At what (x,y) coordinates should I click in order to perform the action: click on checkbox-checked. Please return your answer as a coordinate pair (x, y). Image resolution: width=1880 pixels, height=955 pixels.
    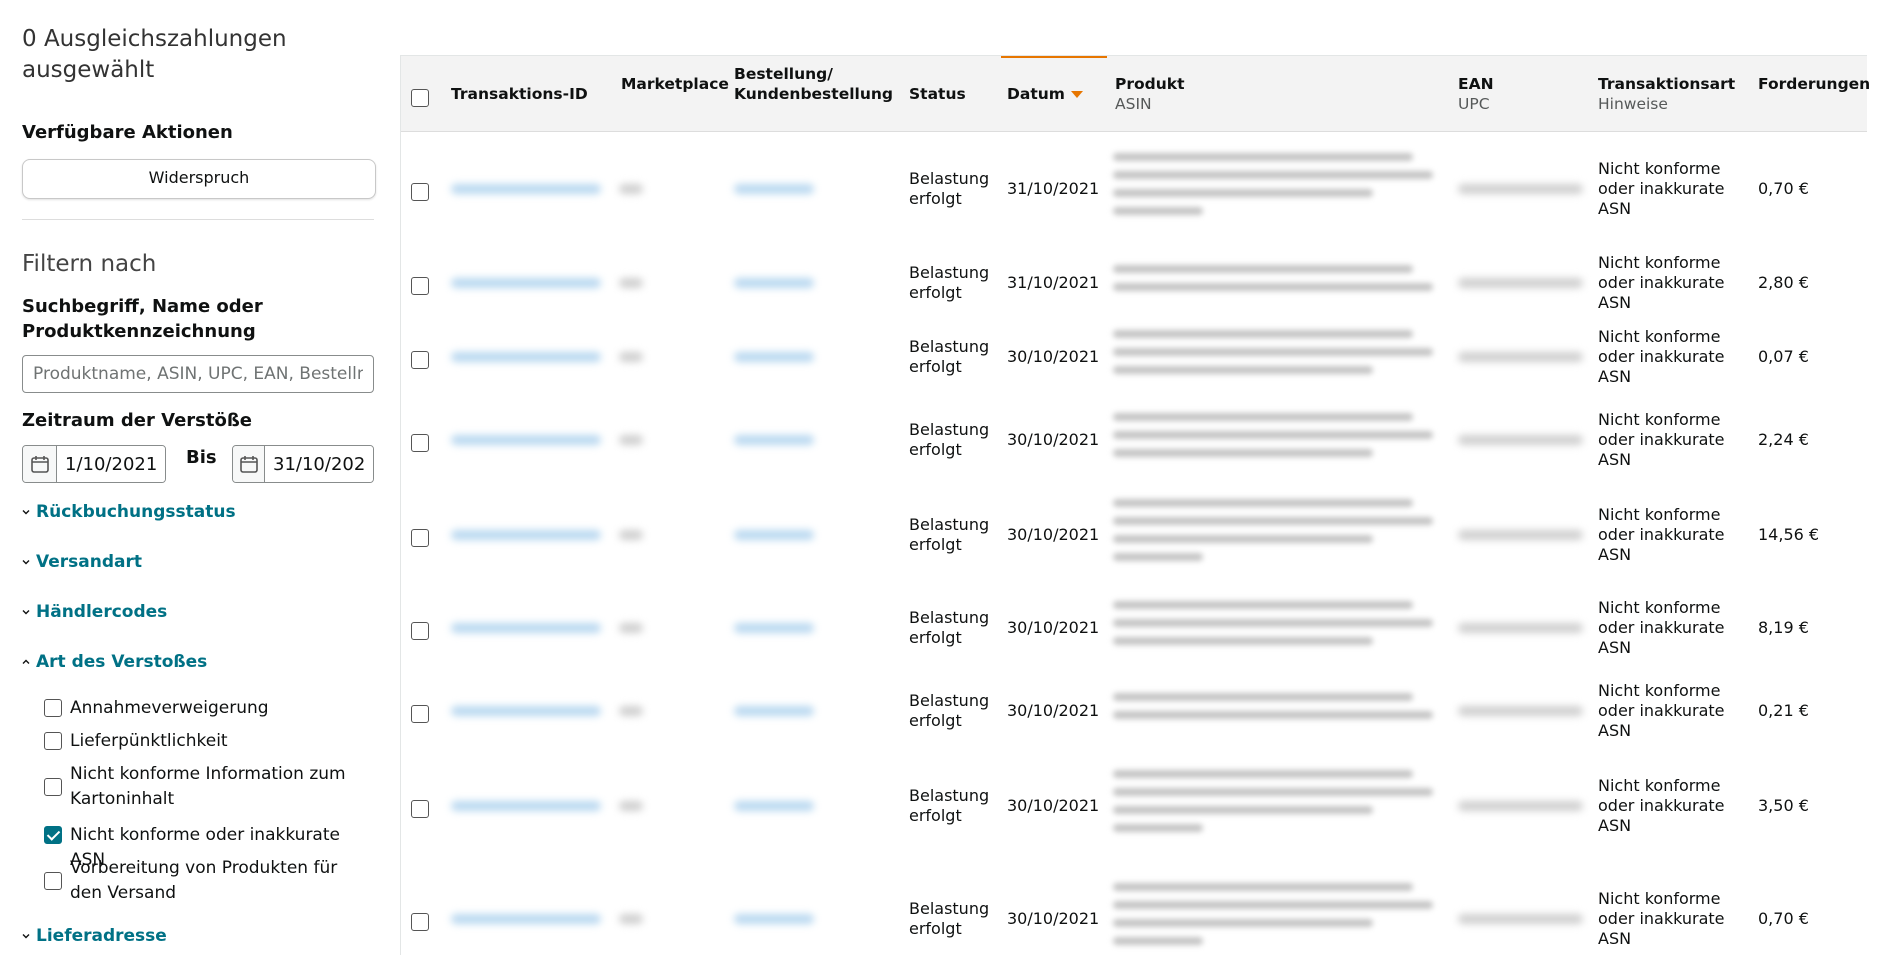
    Looking at the image, I should click on (53, 835).